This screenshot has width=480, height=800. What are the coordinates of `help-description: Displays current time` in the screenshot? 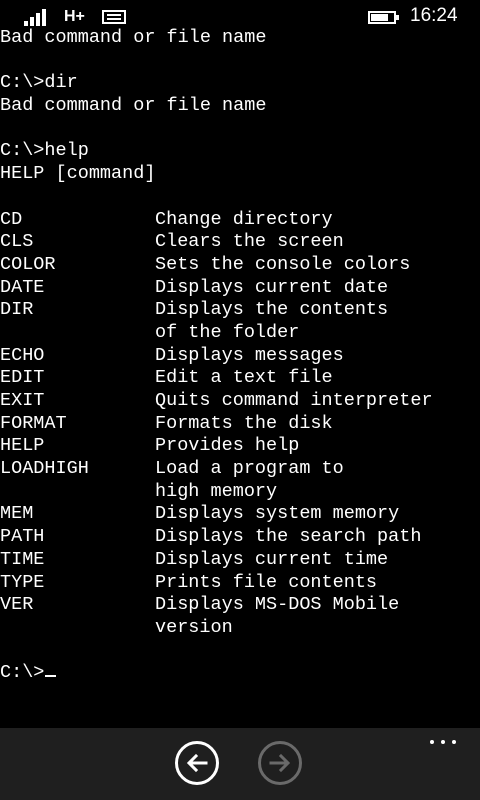 It's located at (272, 559).